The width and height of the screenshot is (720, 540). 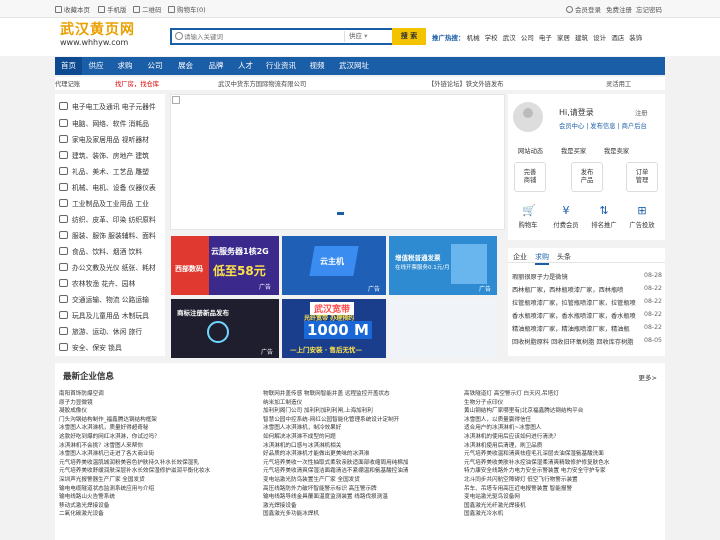 What do you see at coordinates (562, 420) in the screenshot?
I see `list-item: 冰雪图人，以质量赢得信任` at bounding box center [562, 420].